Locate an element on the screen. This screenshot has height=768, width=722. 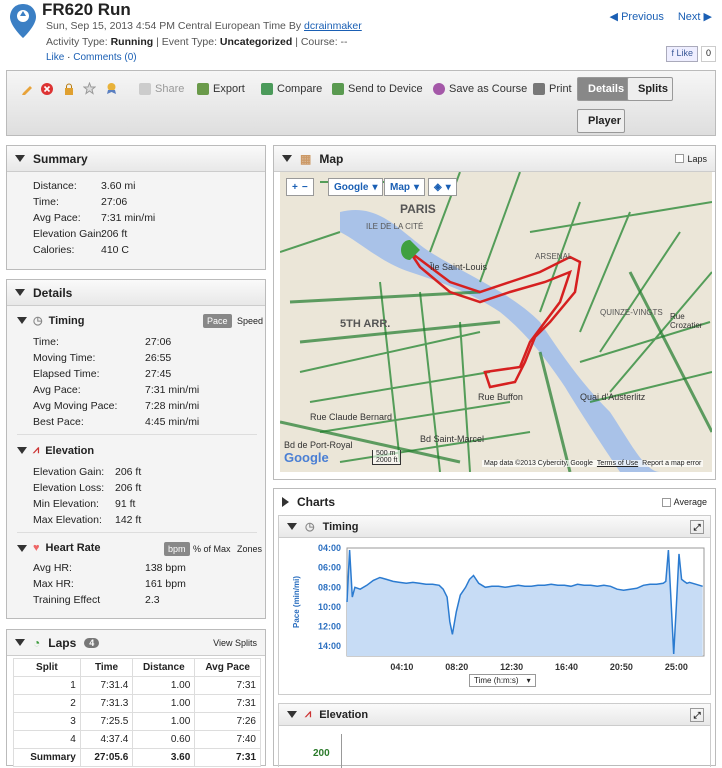
event-type-value: Uncategorized is located at coordinates (256, 42).